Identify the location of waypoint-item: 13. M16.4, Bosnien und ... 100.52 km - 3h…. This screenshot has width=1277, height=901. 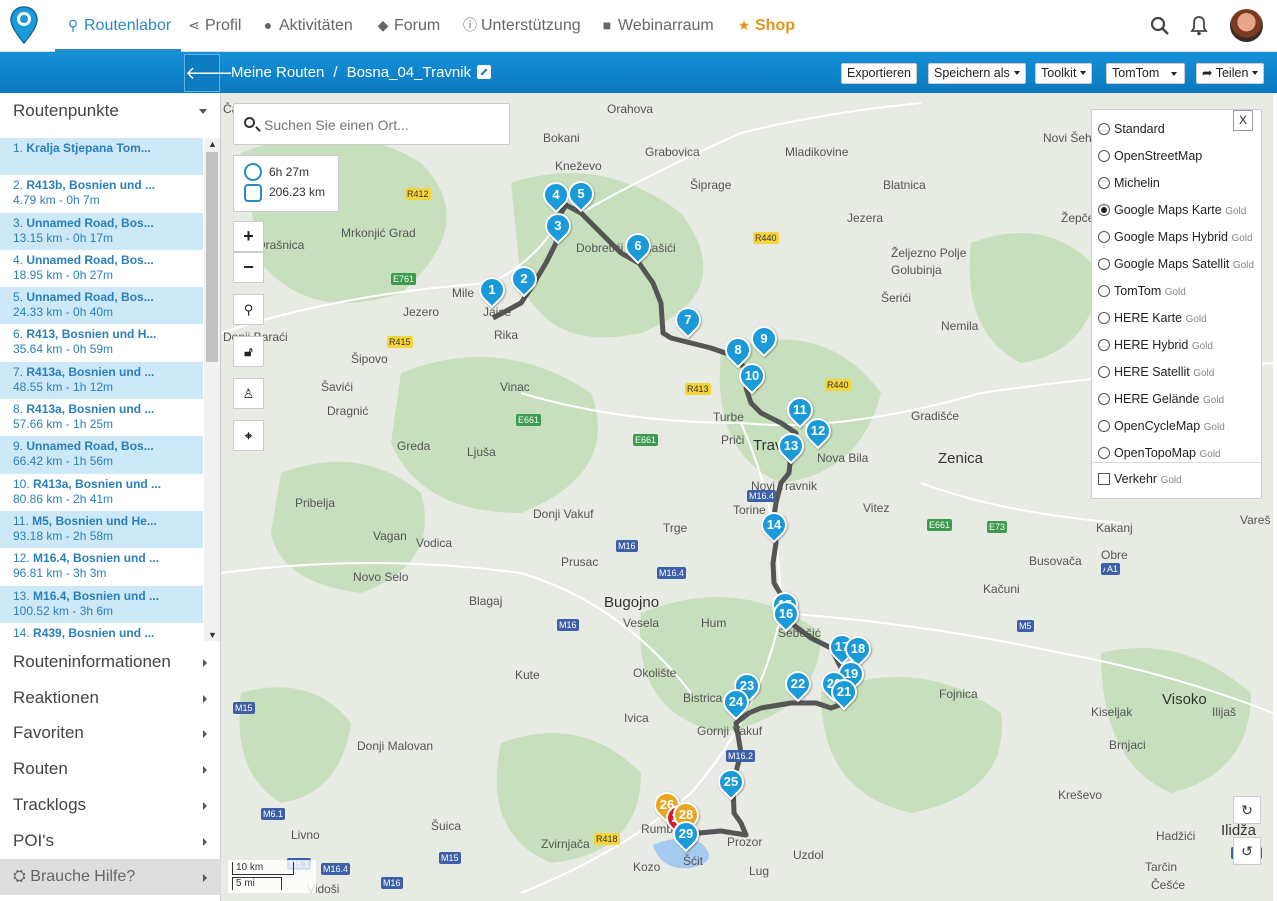
(101, 604).